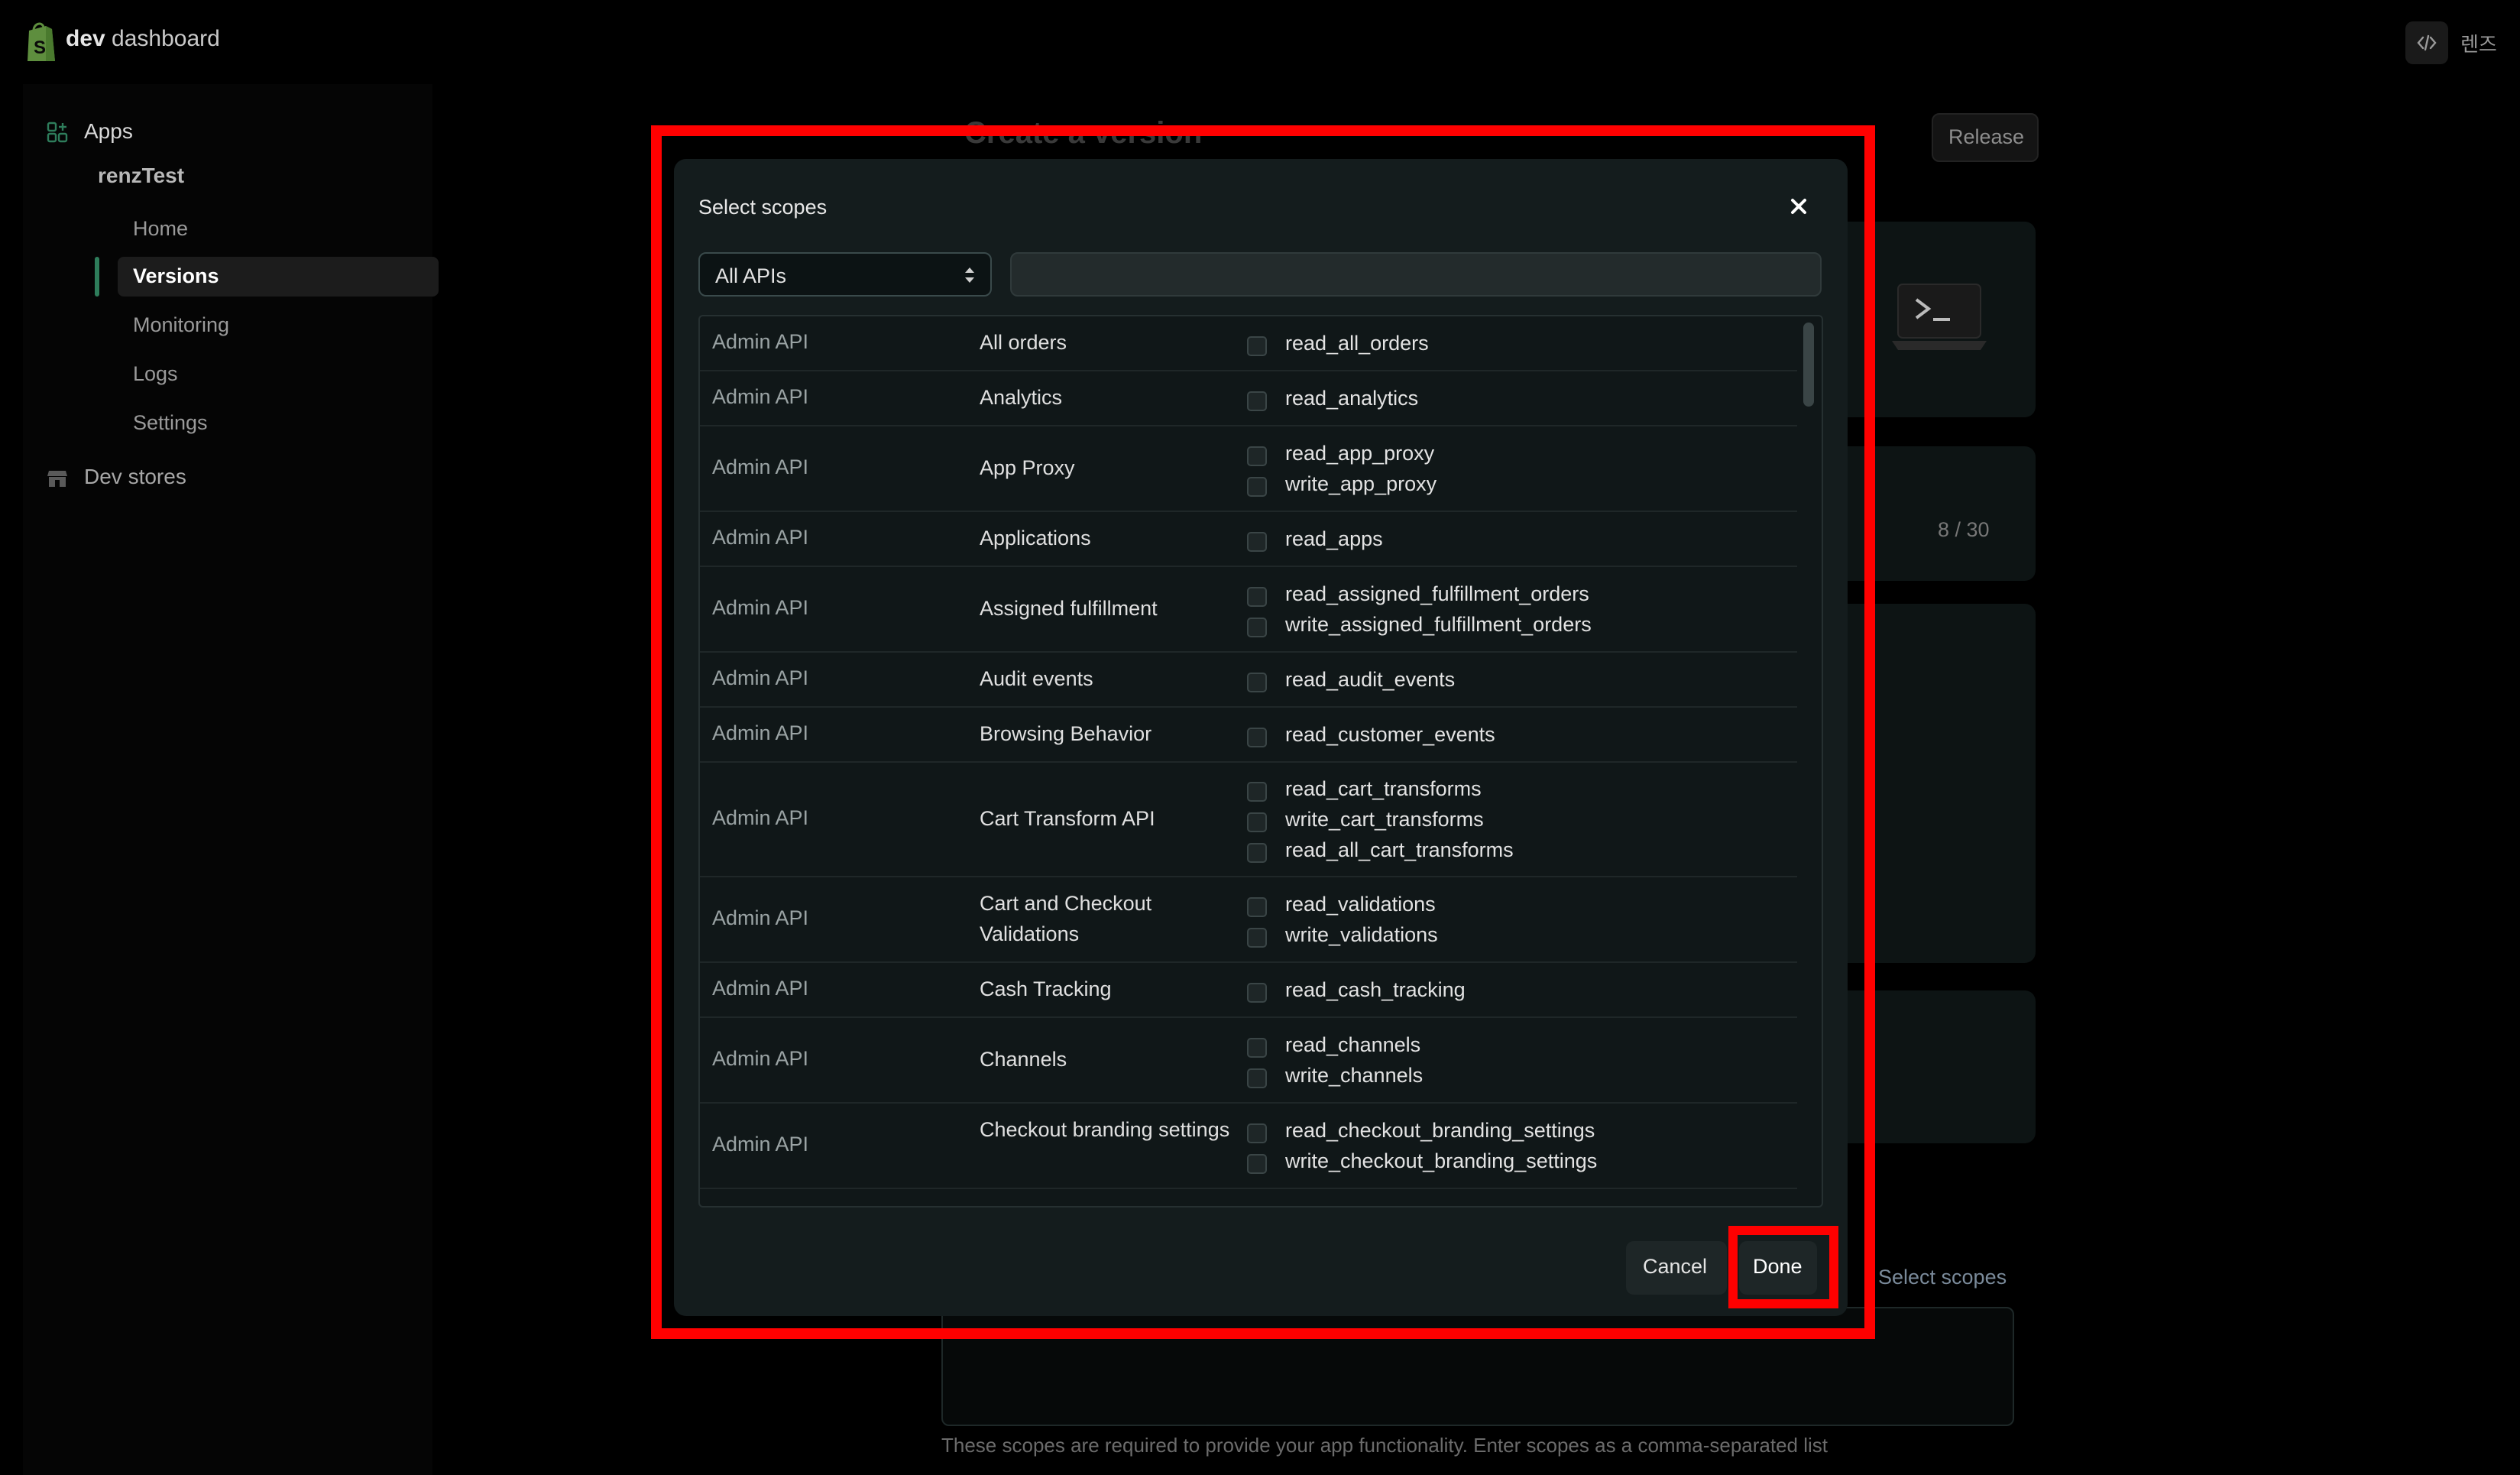  I want to click on user-name: 렌즈, so click(2478, 43).